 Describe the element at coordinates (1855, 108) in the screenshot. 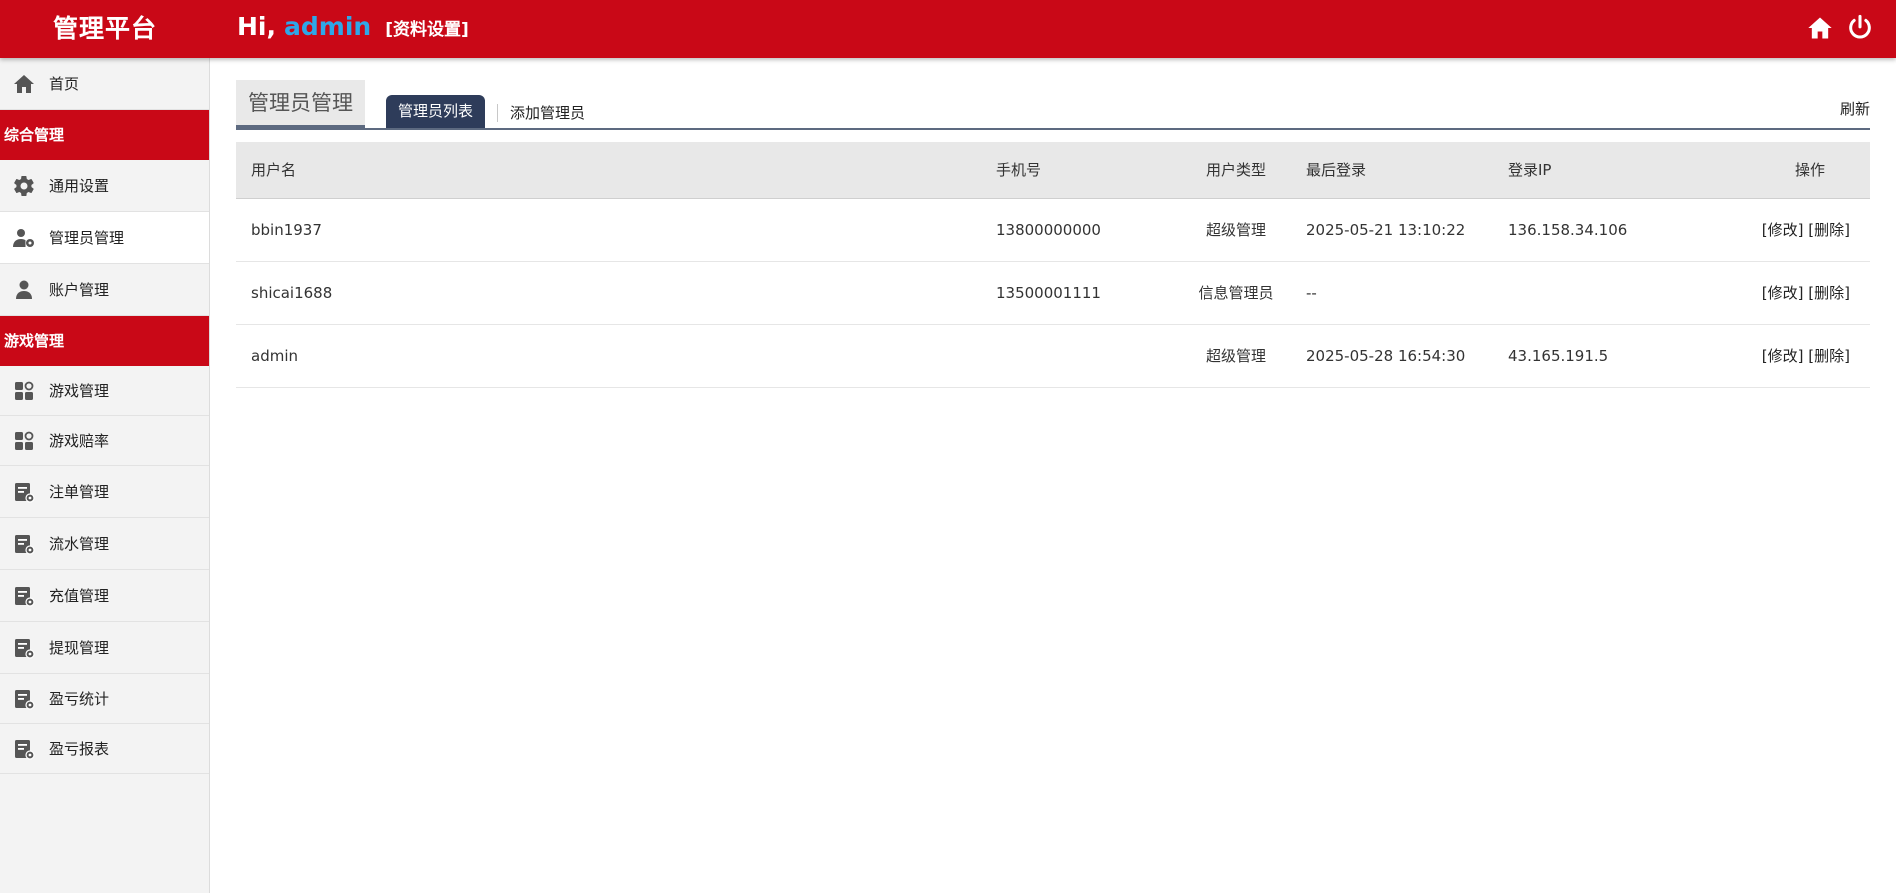

I see `refresh-button: 刷新` at that location.